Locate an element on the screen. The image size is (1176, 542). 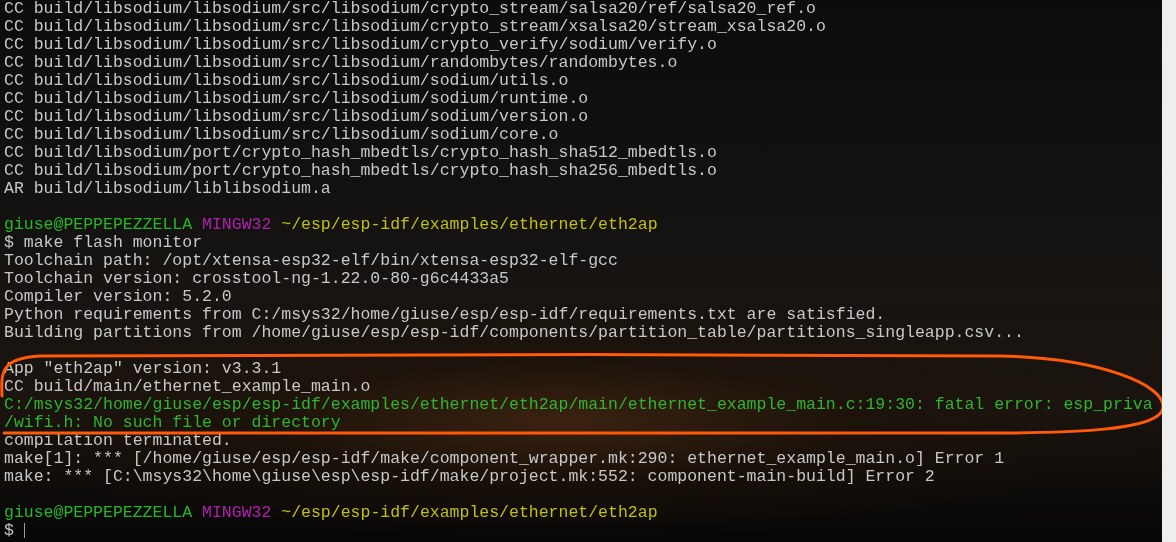
output-line: CC build/libsodium/libsodium/src/libsodium/sodium/runtime.o is located at coordinates (296, 99).